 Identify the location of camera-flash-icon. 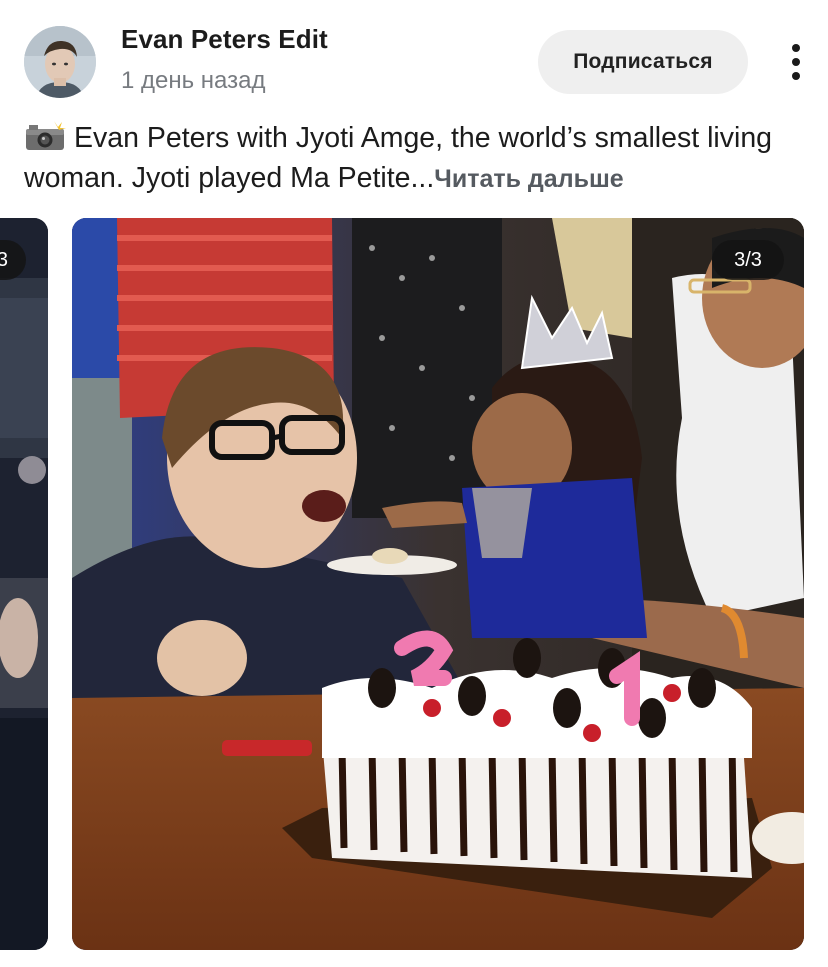
(45, 136).